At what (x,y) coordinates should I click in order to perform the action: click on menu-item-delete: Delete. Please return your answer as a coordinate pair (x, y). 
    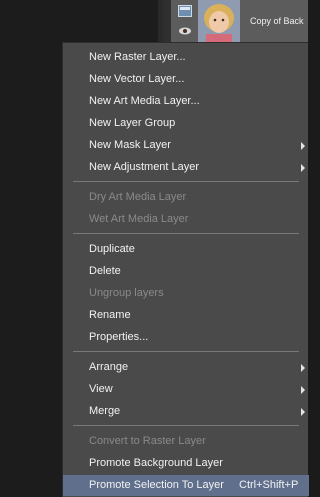
    Looking at the image, I should click on (186, 271).